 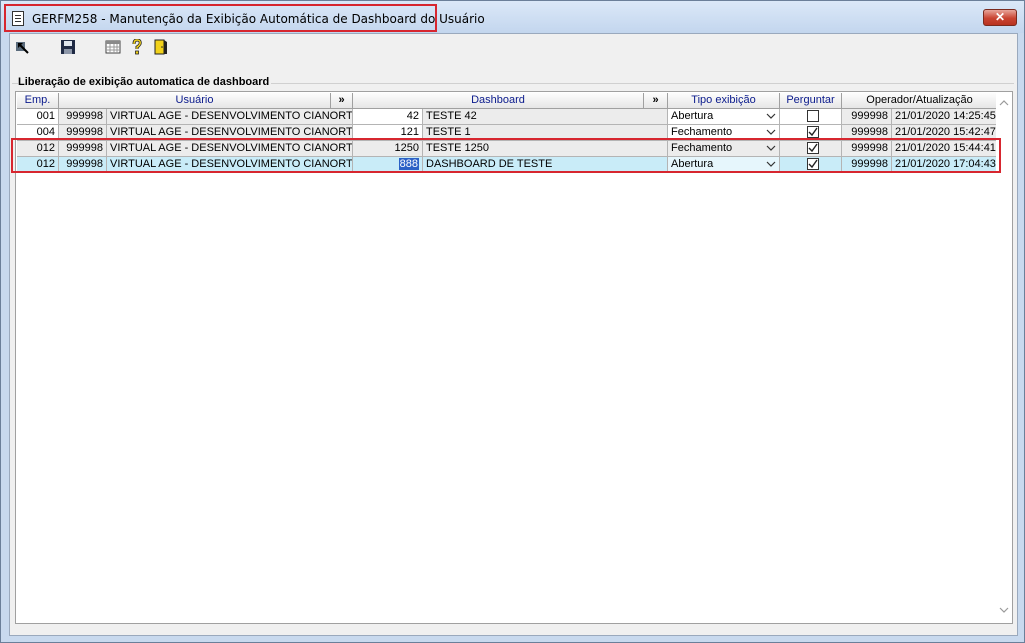 I want to click on cell-atualizacao: 21/01/2020 15:44:41, so click(x=945, y=149).